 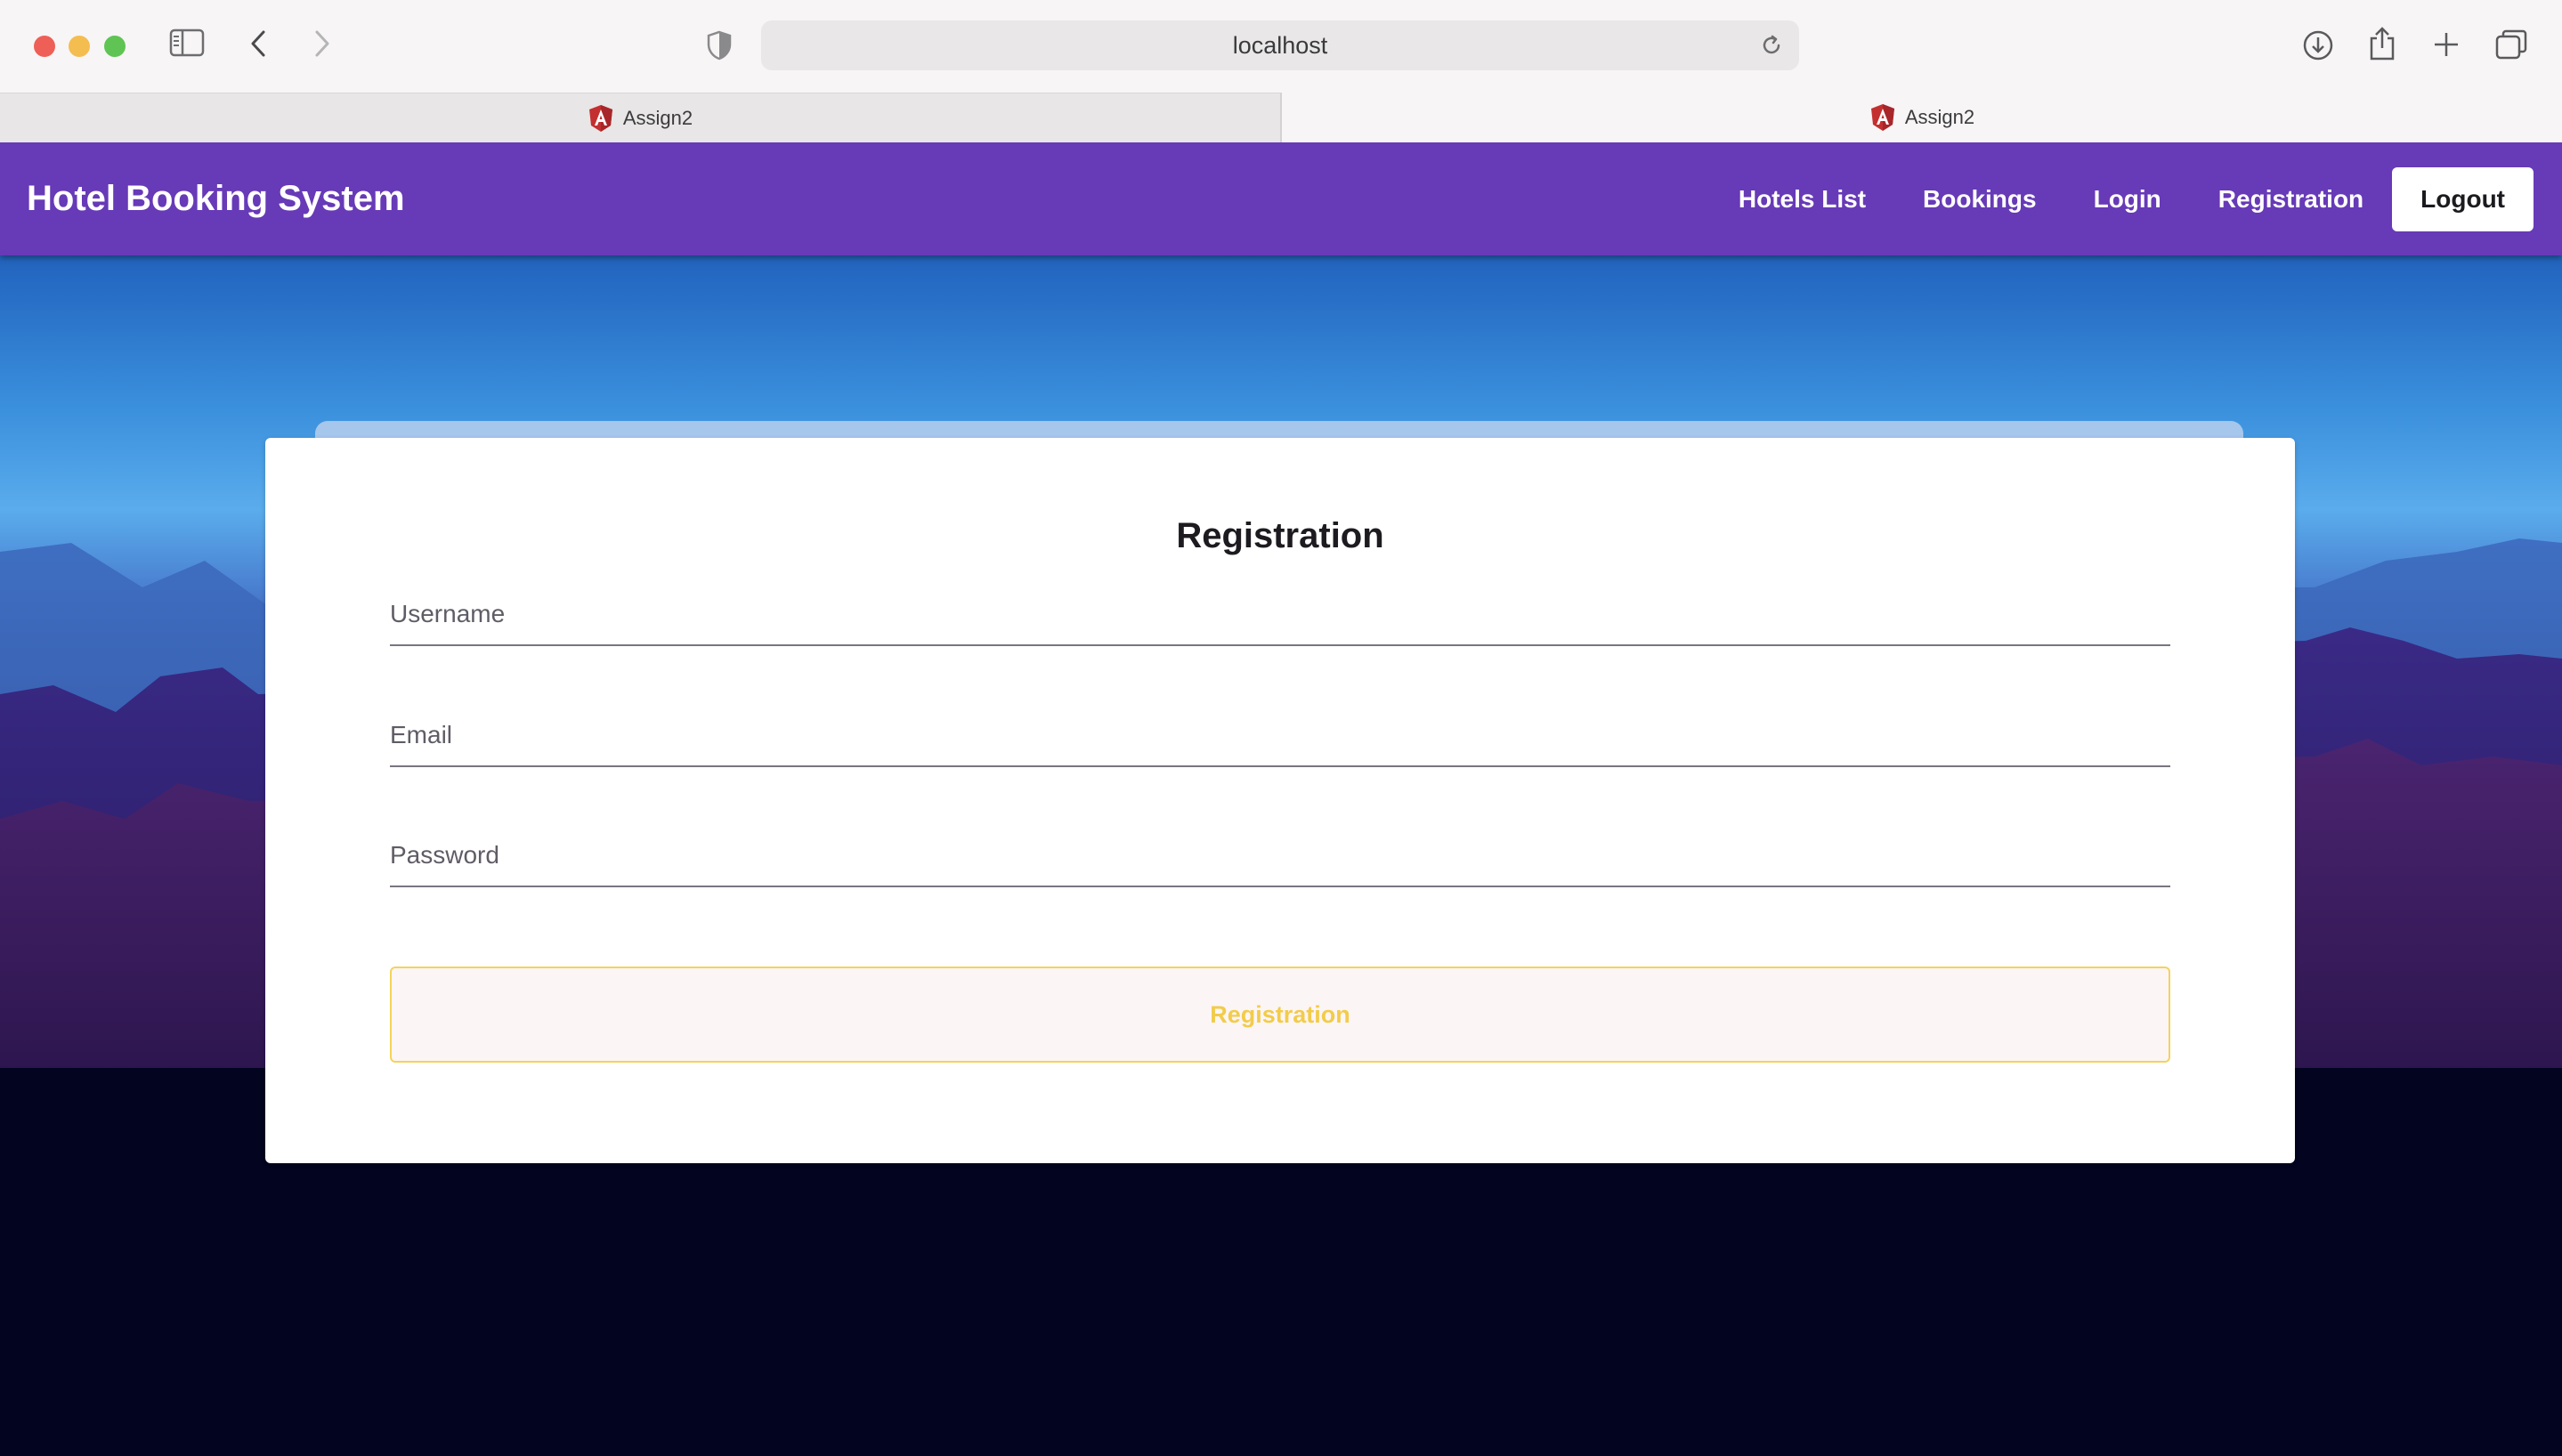 What do you see at coordinates (2382, 43) in the screenshot?
I see `share-icon` at bounding box center [2382, 43].